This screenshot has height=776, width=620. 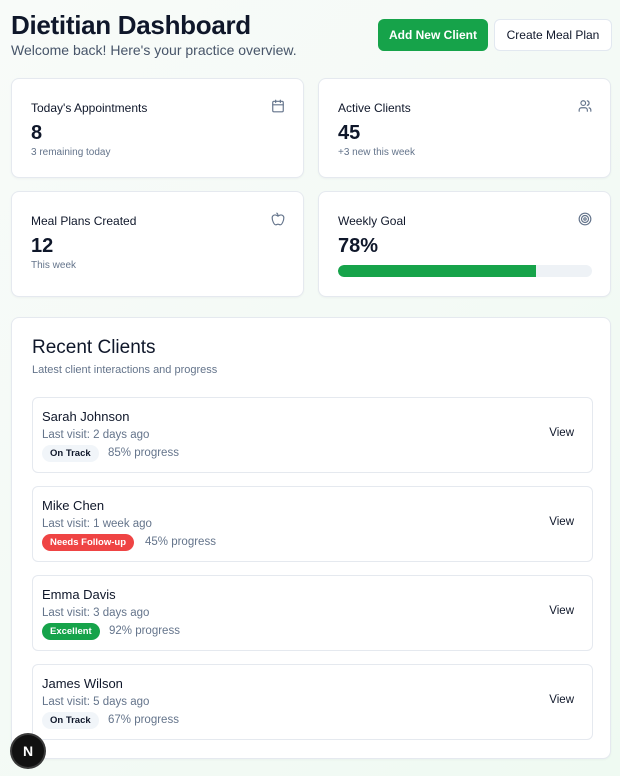 I want to click on create-meal-plan-button: Create Meal Plan, so click(x=553, y=35).